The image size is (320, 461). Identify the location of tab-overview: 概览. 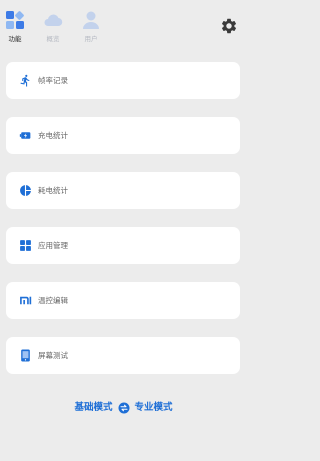
(53, 27).